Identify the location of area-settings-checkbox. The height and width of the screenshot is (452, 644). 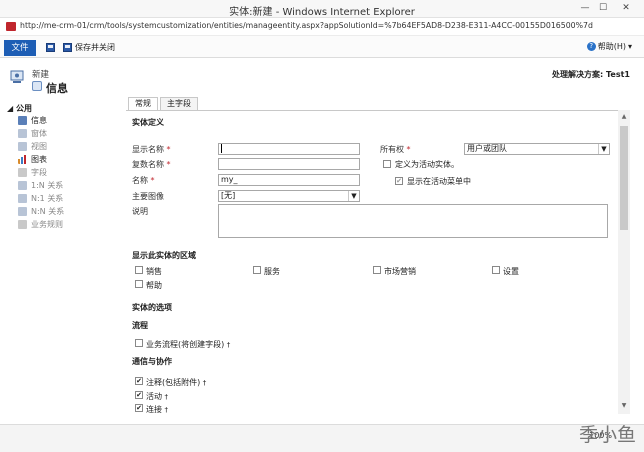
(496, 270).